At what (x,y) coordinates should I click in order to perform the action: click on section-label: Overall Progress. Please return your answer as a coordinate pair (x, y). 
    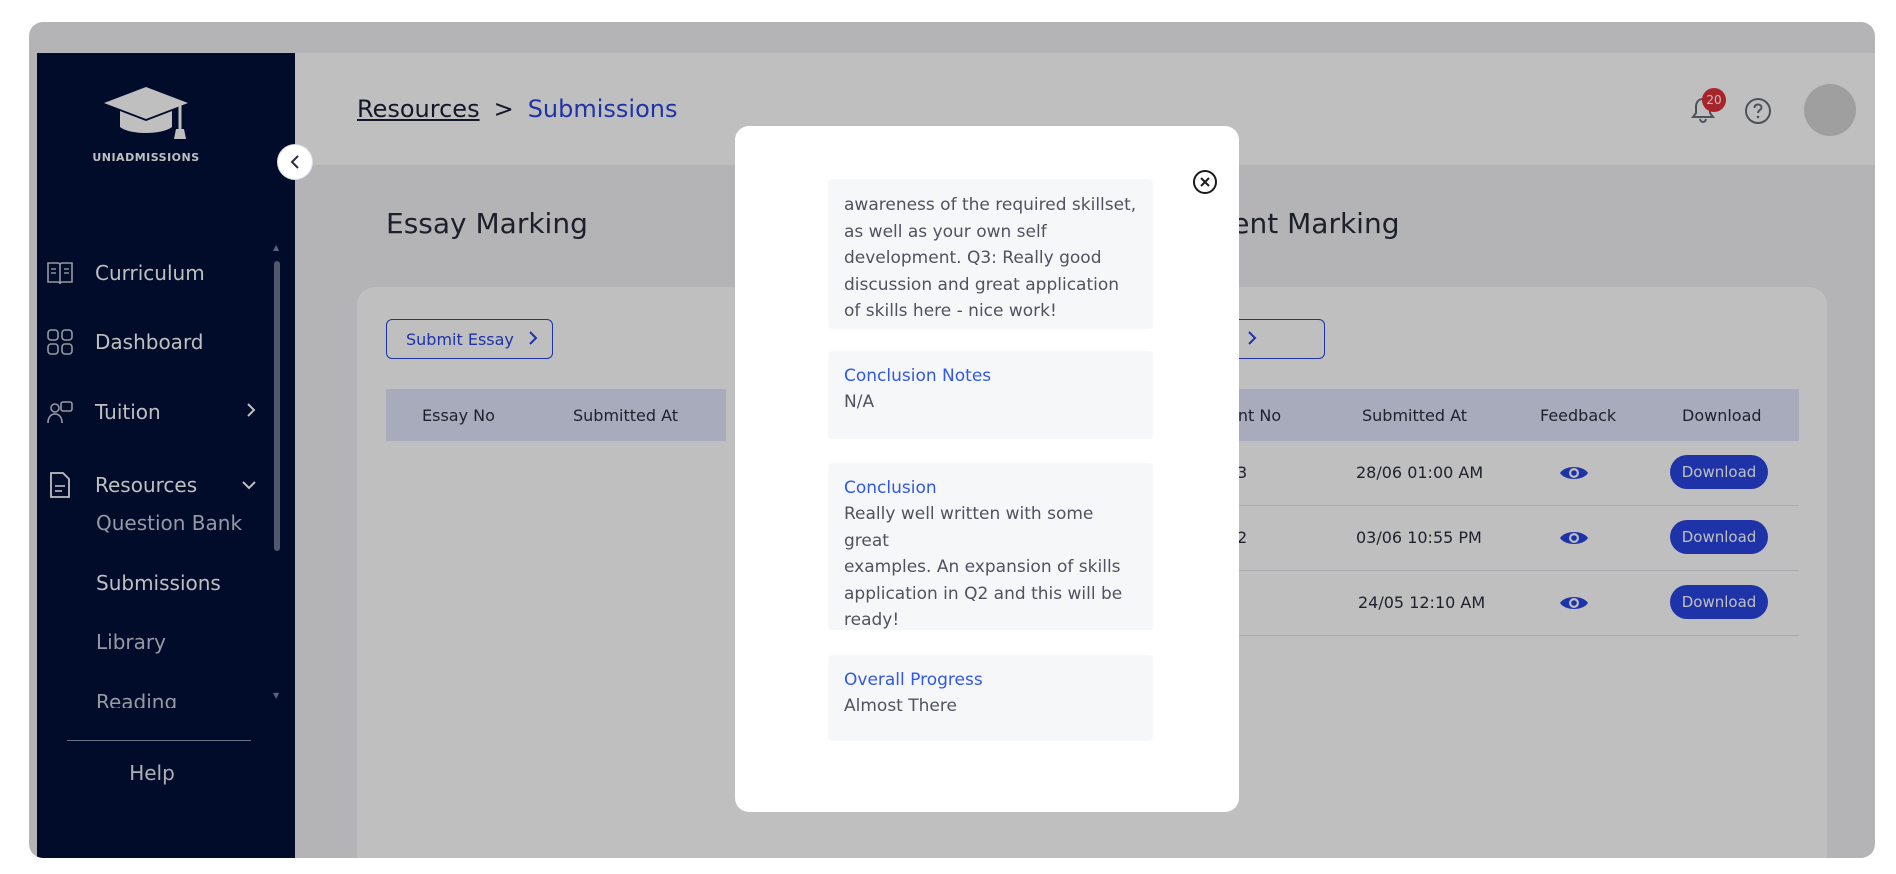
    Looking at the image, I should click on (913, 680).